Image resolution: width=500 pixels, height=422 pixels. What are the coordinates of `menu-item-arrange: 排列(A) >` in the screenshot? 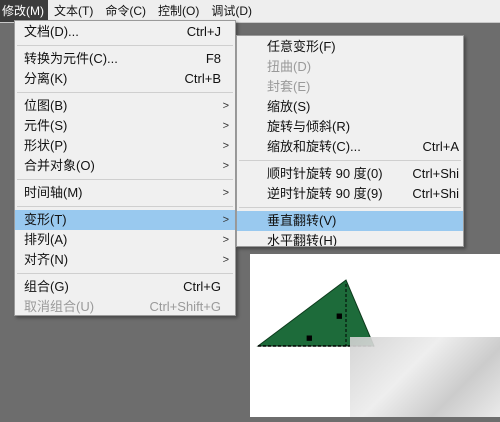 It's located at (125, 240).